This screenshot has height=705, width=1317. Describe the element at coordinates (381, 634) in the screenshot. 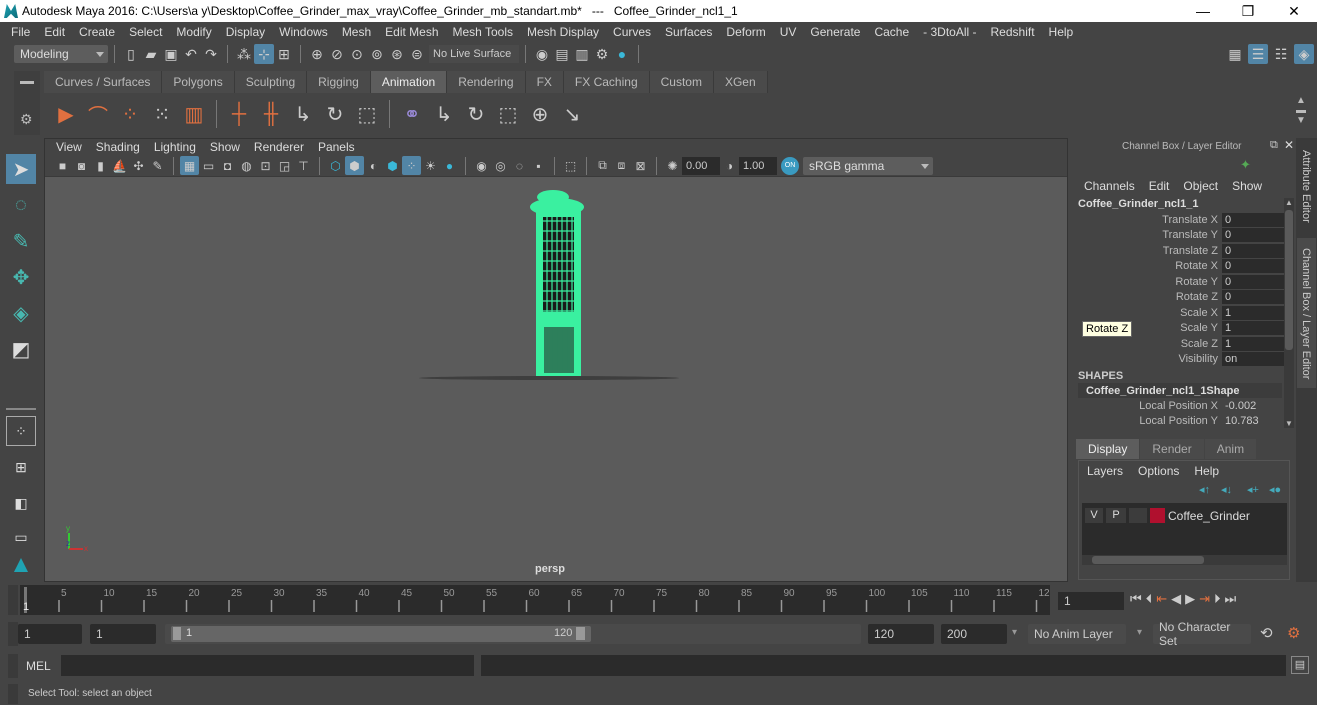

I see `range-slider-bar` at that location.